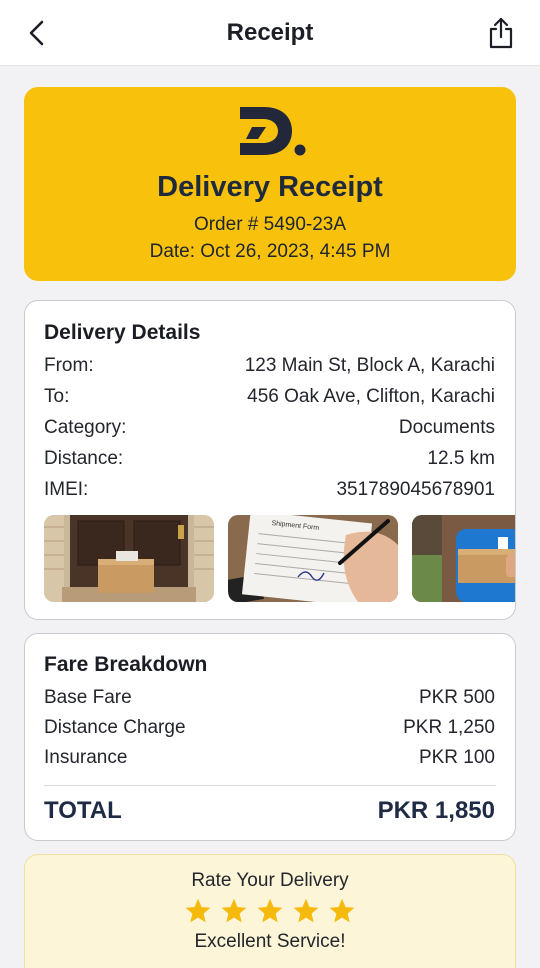  What do you see at coordinates (270, 941) in the screenshot?
I see `rating-caption: Excellent Service!` at bounding box center [270, 941].